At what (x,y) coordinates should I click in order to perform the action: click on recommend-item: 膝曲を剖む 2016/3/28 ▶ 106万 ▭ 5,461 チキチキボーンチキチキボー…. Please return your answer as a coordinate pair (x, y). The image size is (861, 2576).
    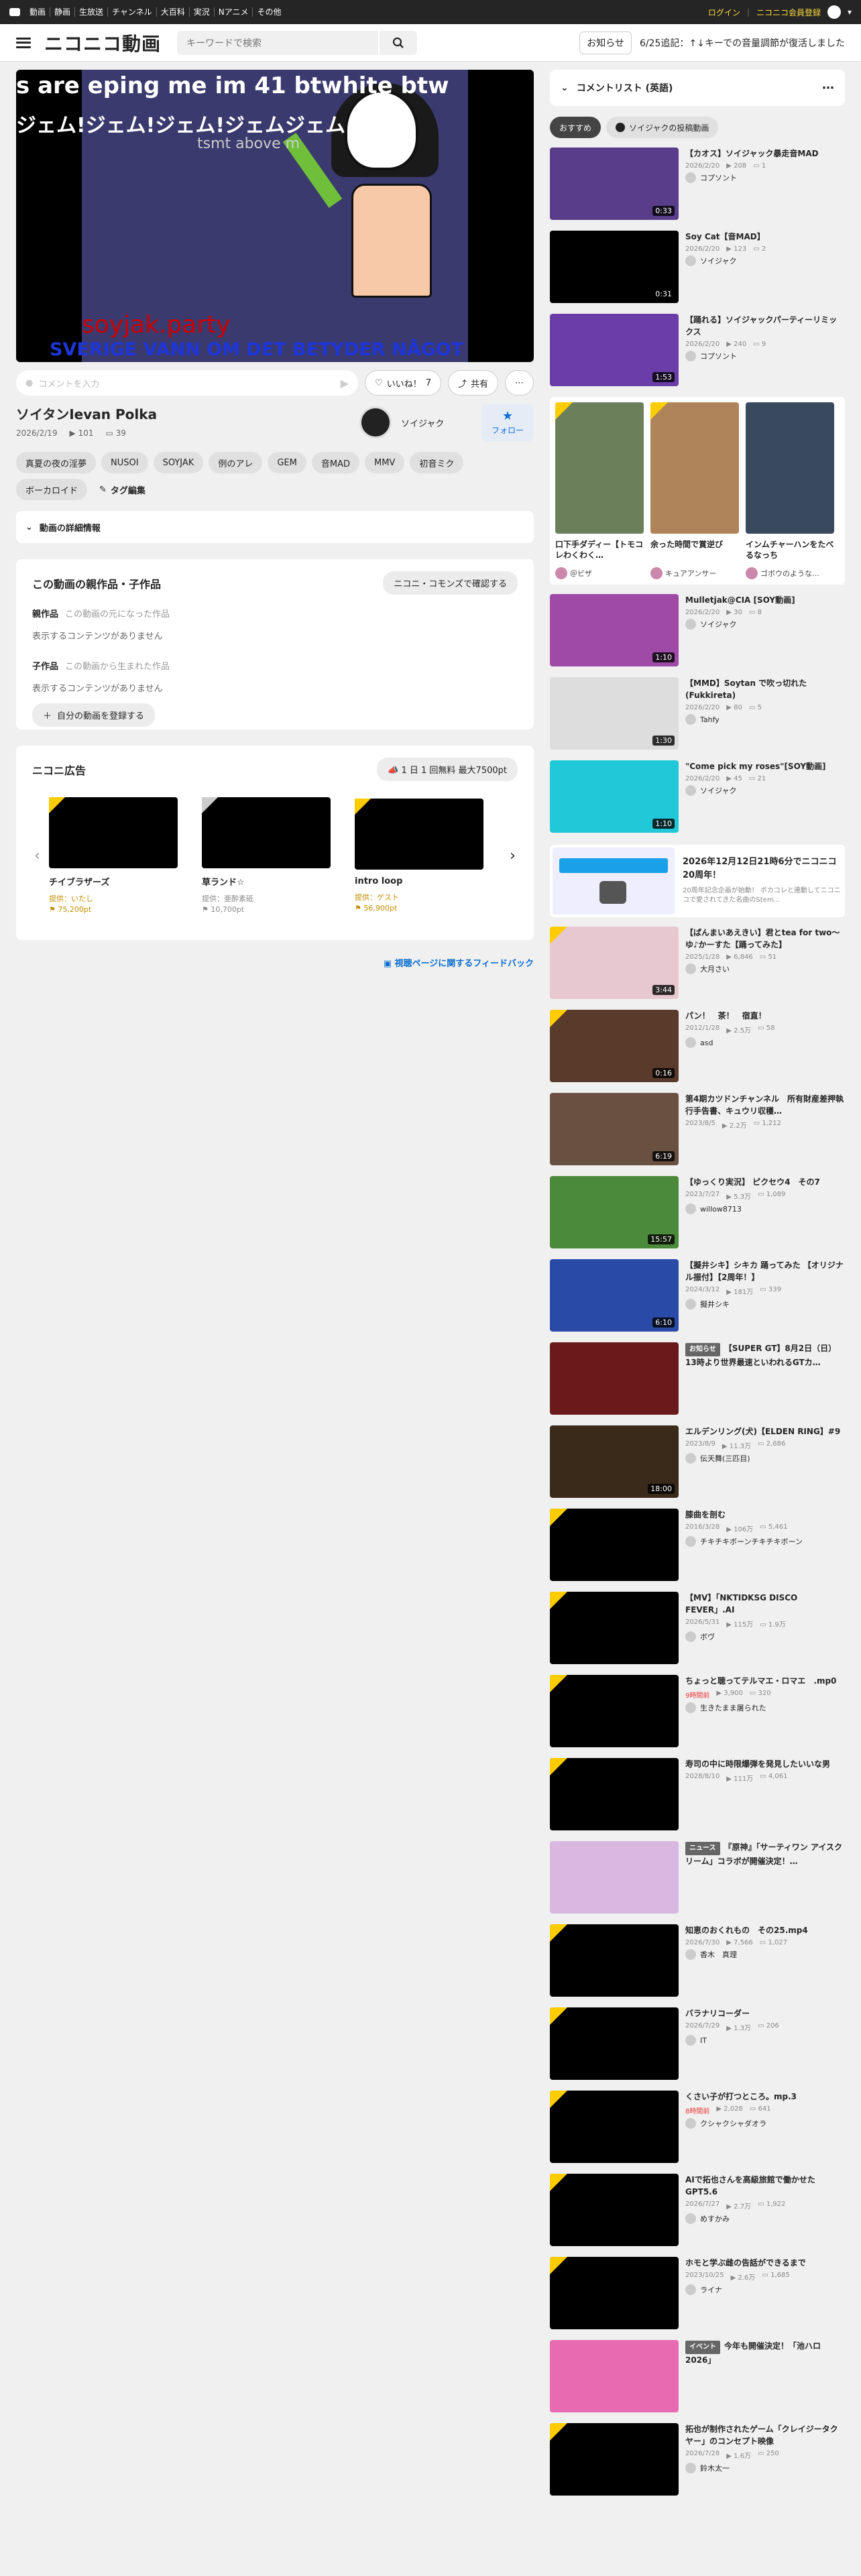
    Looking at the image, I should click on (697, 1545).